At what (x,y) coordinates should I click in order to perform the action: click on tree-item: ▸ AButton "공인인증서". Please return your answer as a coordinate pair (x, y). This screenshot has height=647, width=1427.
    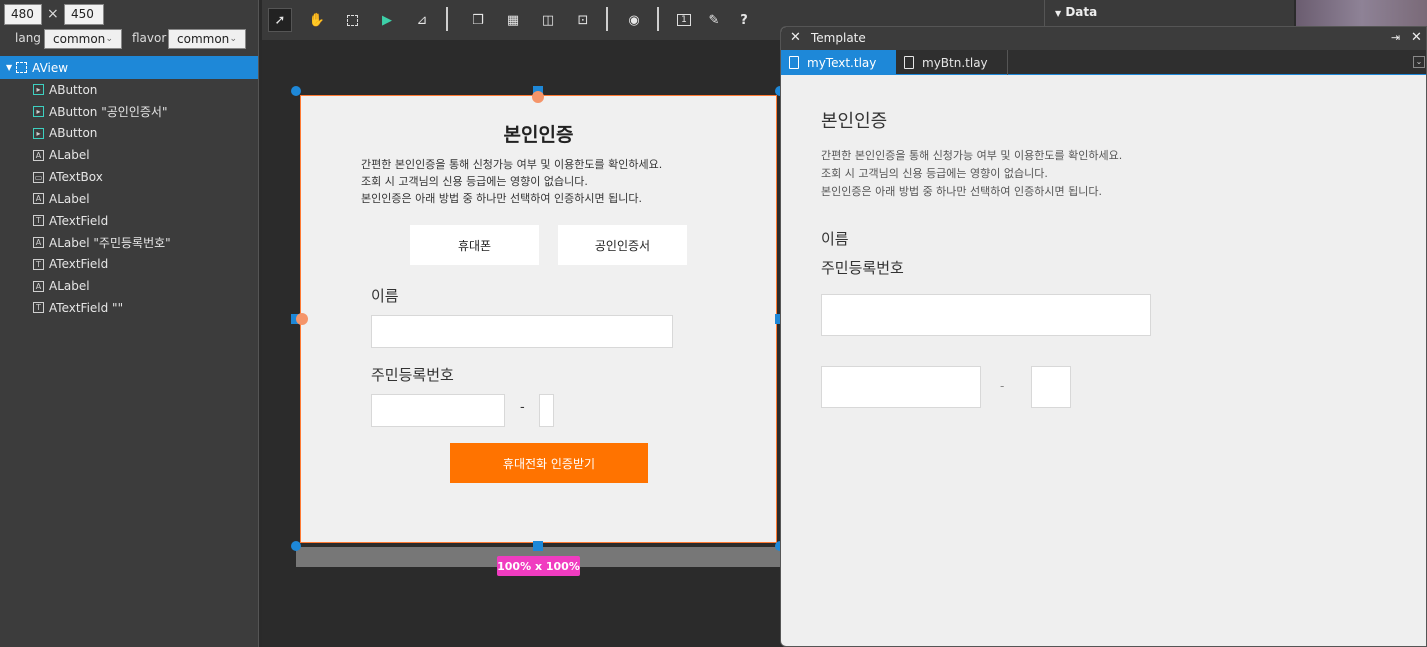
    Looking at the image, I should click on (145, 112).